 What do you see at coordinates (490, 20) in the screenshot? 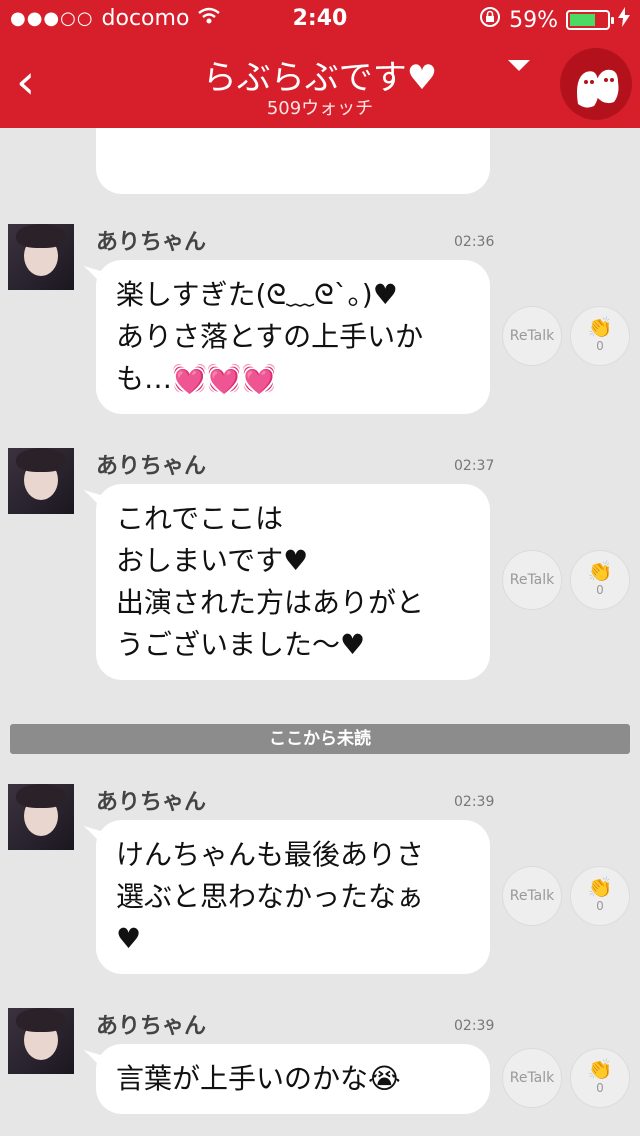
I see `rotation-lock-icon` at bounding box center [490, 20].